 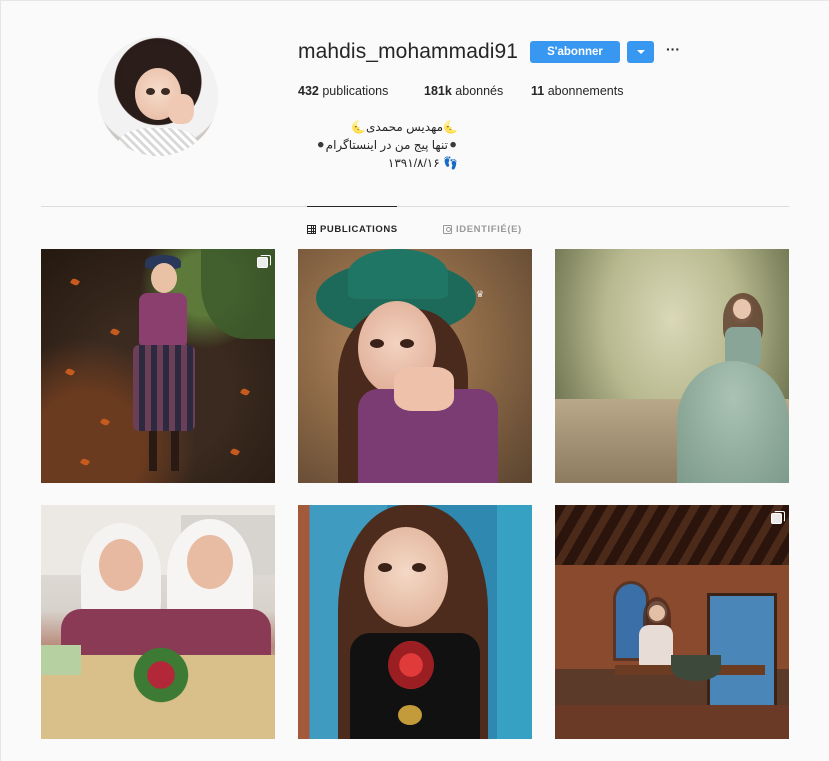 What do you see at coordinates (480, 294) in the screenshot?
I see `watermark-logo: ♛` at bounding box center [480, 294].